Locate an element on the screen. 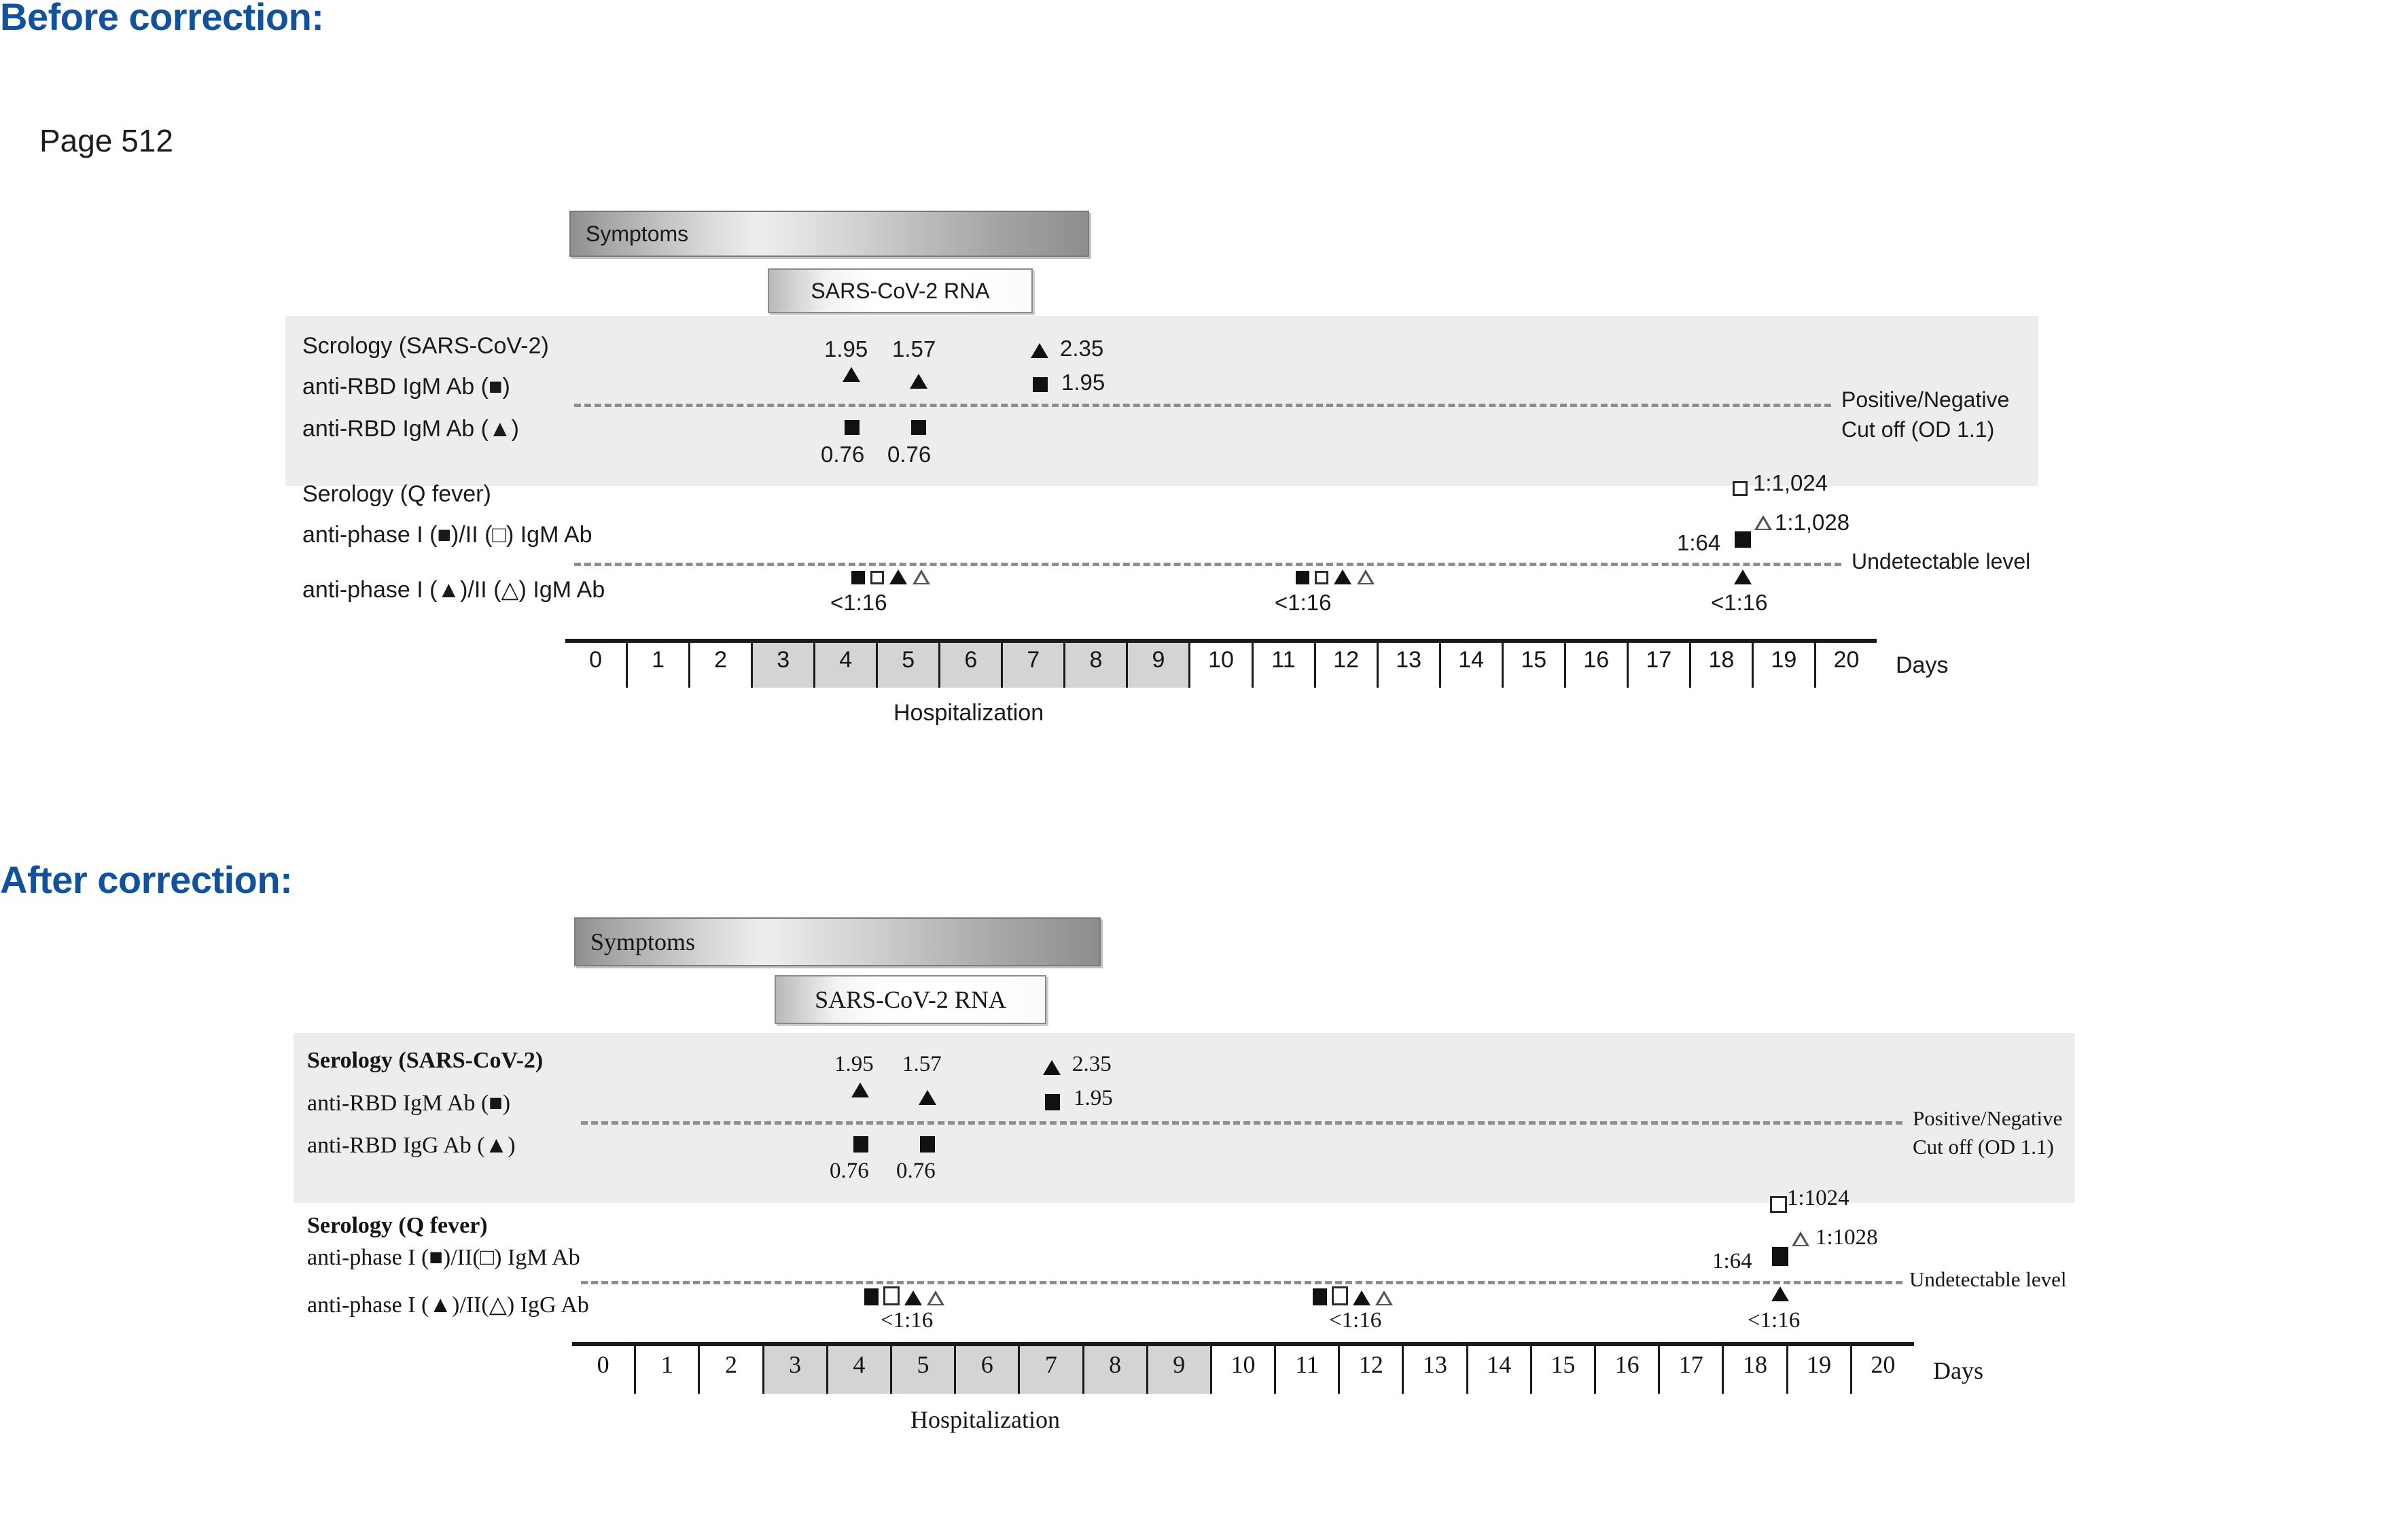  value-sq-d5-before: 0.76 is located at coordinates (843, 455).